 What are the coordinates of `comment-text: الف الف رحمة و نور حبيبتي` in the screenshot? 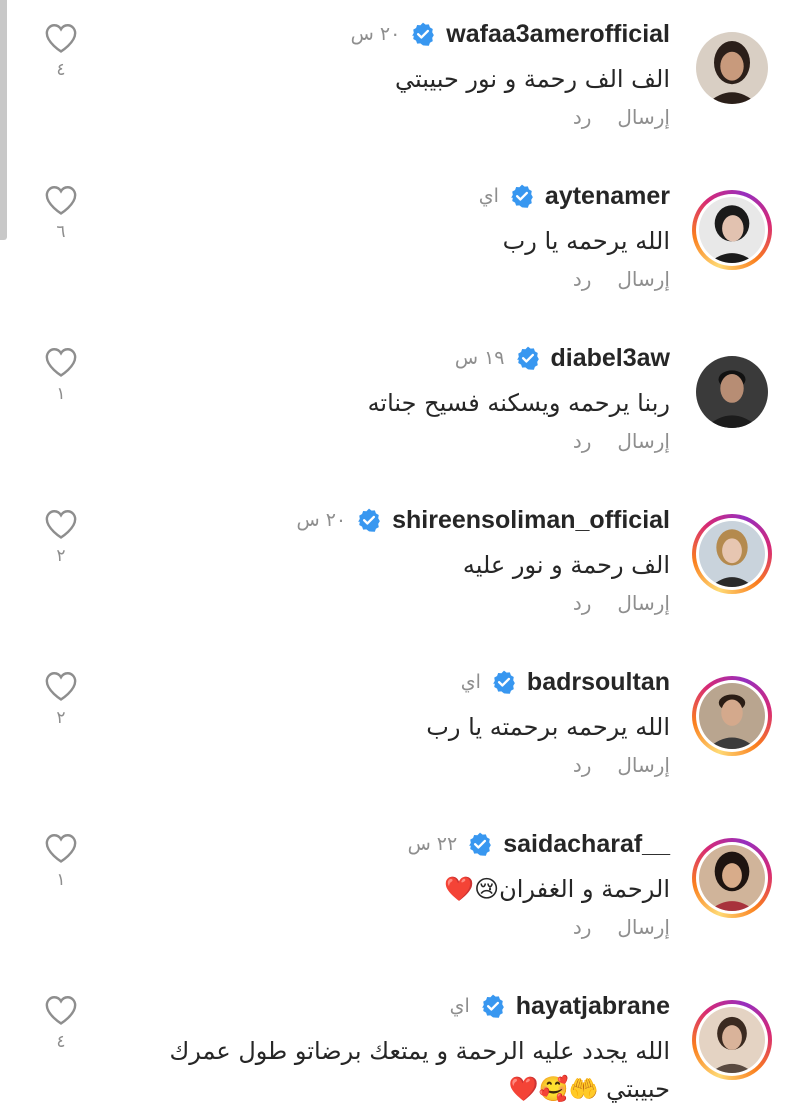 It's located at (532, 79).